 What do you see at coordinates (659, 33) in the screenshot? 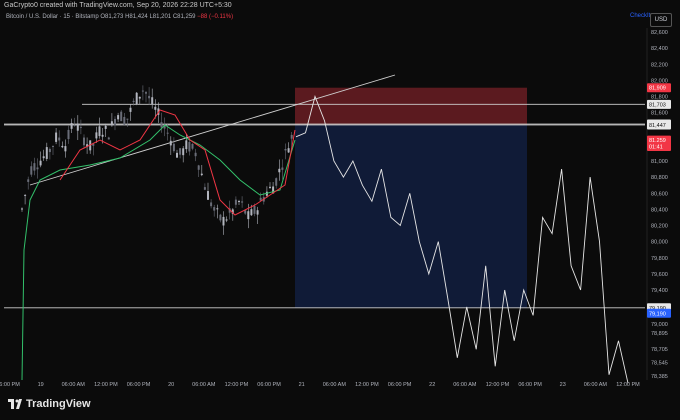
I see `price-axis-label: 82,600` at bounding box center [659, 33].